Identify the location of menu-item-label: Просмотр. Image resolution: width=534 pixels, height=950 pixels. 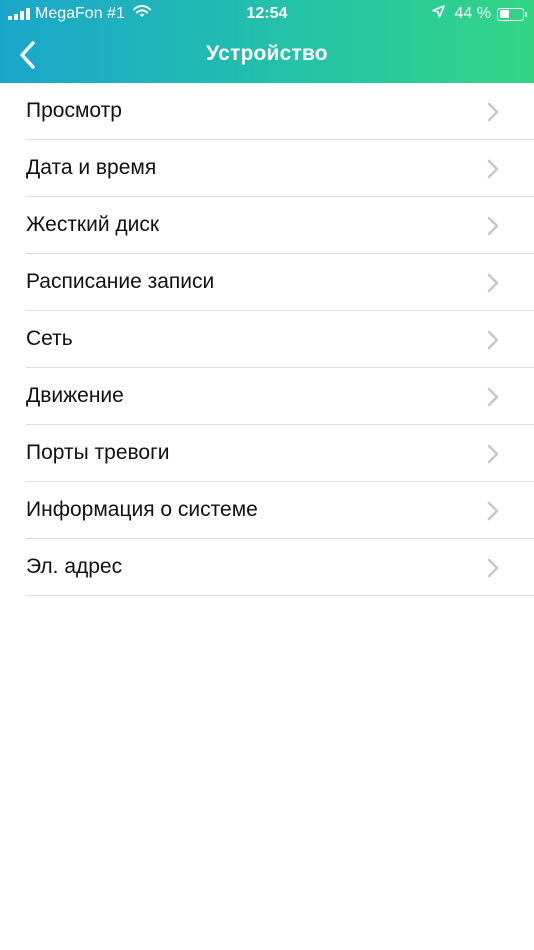
(74, 110).